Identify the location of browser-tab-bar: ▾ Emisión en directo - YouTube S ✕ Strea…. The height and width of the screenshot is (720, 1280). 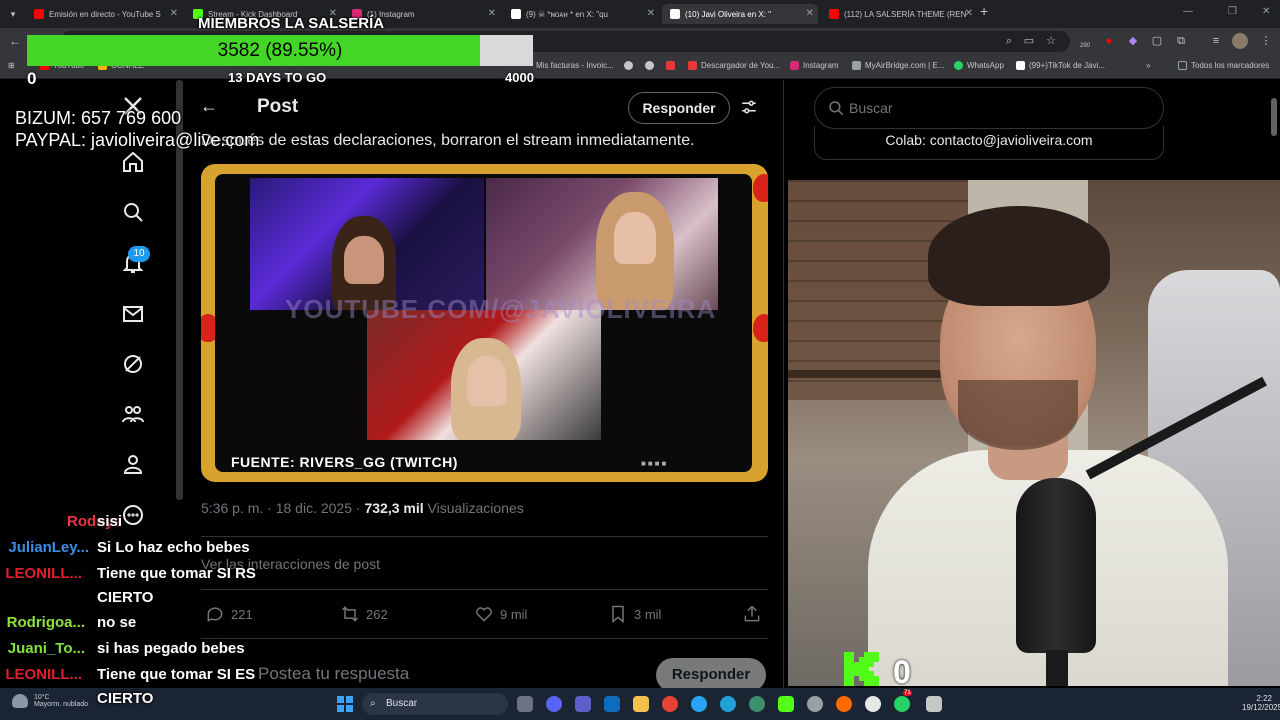
(640, 14).